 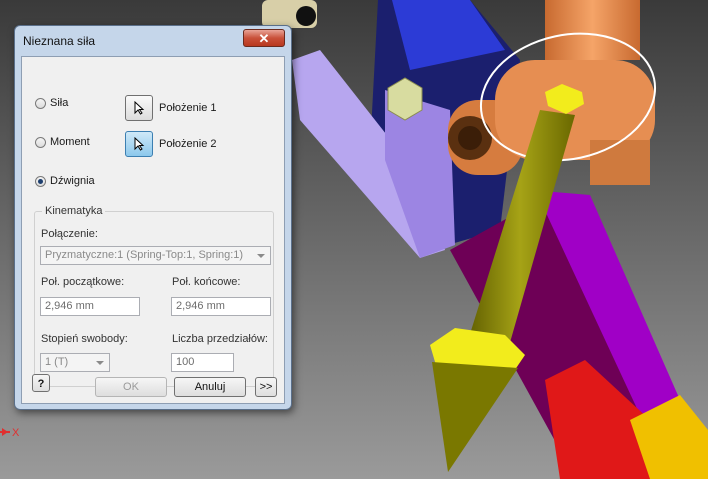 I want to click on option-moment-label: Moment, so click(x=70, y=142).